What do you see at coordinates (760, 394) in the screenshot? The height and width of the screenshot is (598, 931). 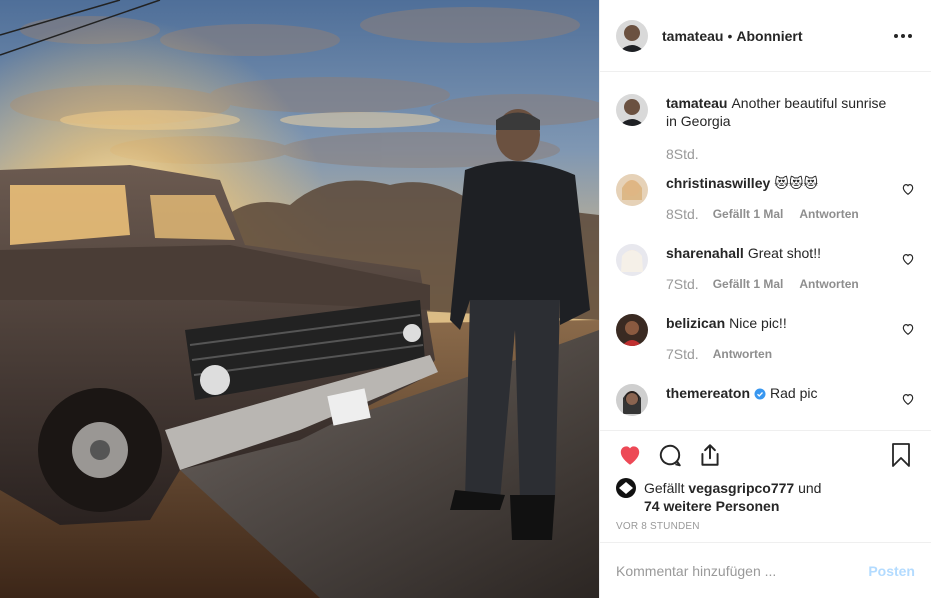 I see `verified-badge-icon` at bounding box center [760, 394].